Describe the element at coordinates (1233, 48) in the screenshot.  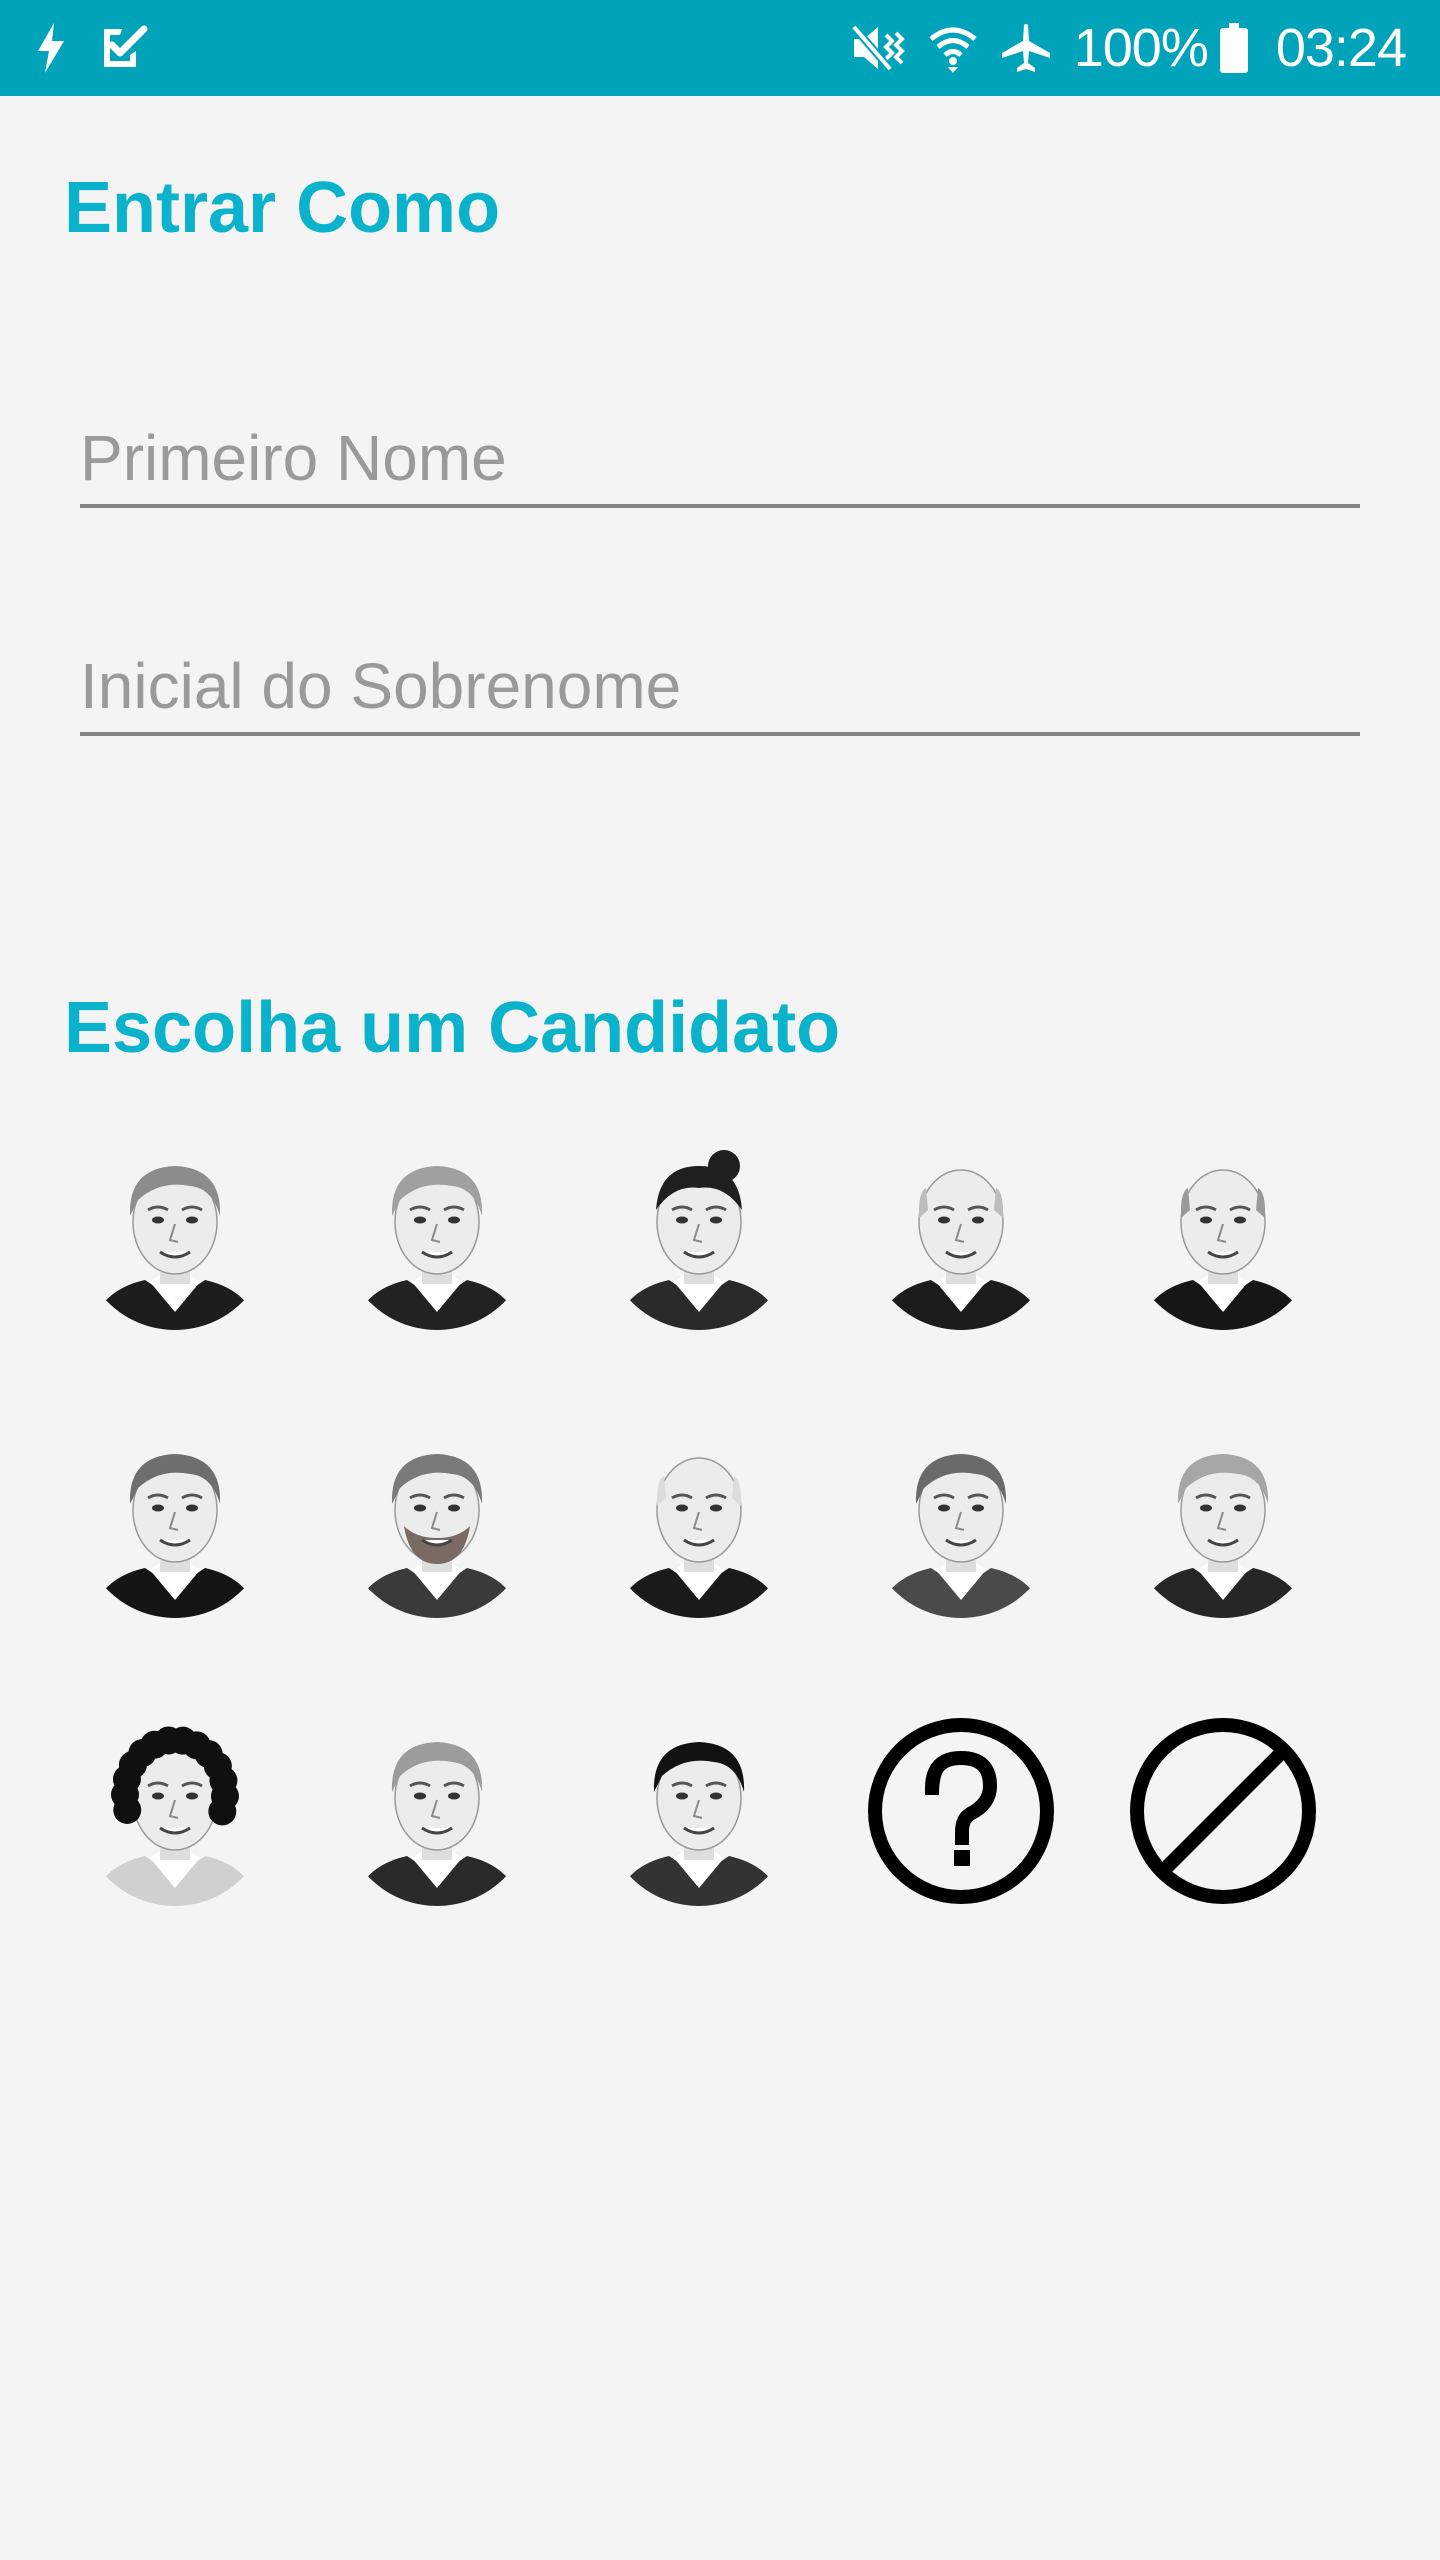
I see `battery-icon` at that location.